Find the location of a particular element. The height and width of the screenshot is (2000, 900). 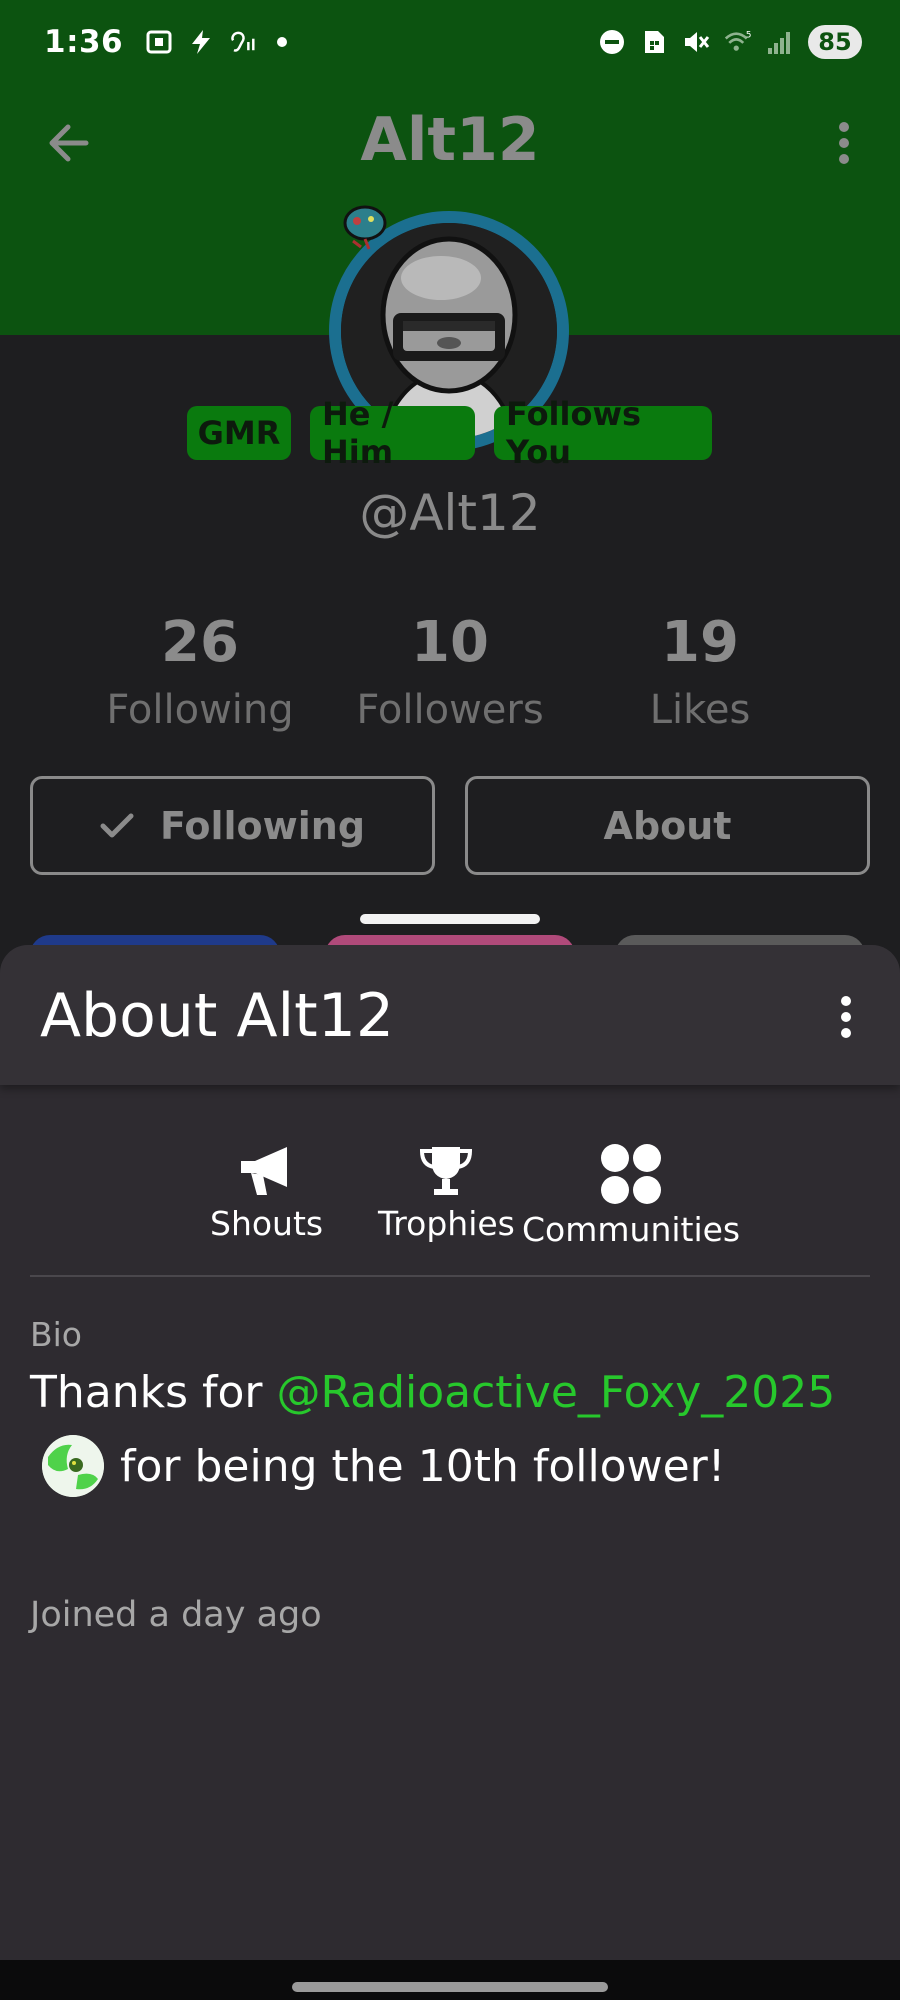

stat-following-label: Following is located at coordinates (200, 710).